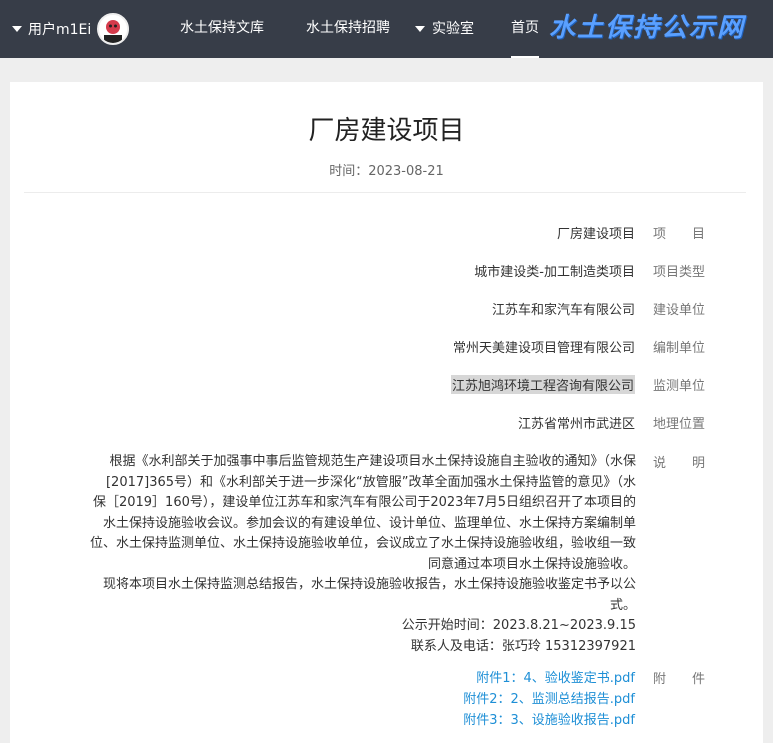  Describe the element at coordinates (549, 678) in the screenshot. I see `attachment-link: 附件1：4、验收鉴定书.pdf` at that location.